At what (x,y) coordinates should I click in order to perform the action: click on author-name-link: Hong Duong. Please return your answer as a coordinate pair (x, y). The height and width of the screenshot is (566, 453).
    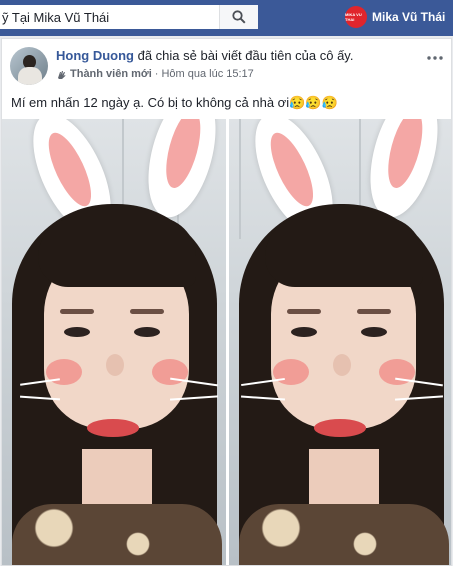
    Looking at the image, I should click on (95, 55).